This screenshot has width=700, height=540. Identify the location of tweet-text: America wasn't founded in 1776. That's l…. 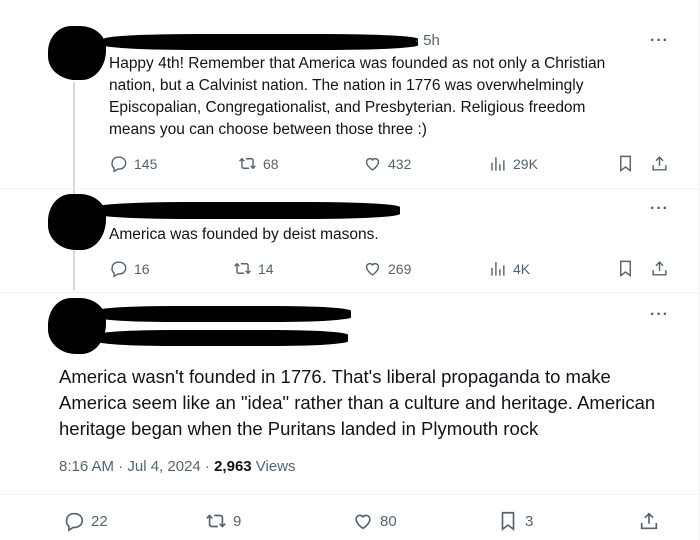
(357, 402).